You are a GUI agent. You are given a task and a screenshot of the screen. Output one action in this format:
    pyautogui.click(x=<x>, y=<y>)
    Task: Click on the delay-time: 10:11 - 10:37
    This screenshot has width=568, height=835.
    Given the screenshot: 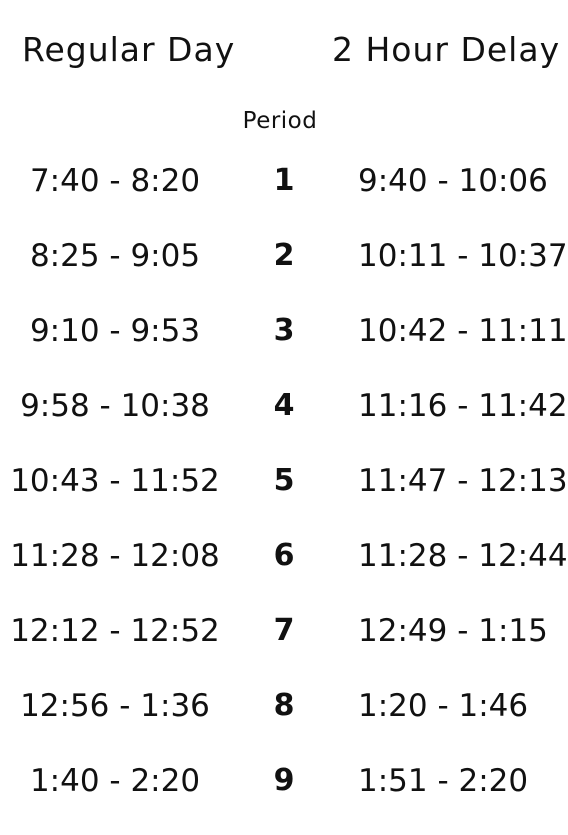 What is the action you would take?
    pyautogui.click(x=463, y=256)
    